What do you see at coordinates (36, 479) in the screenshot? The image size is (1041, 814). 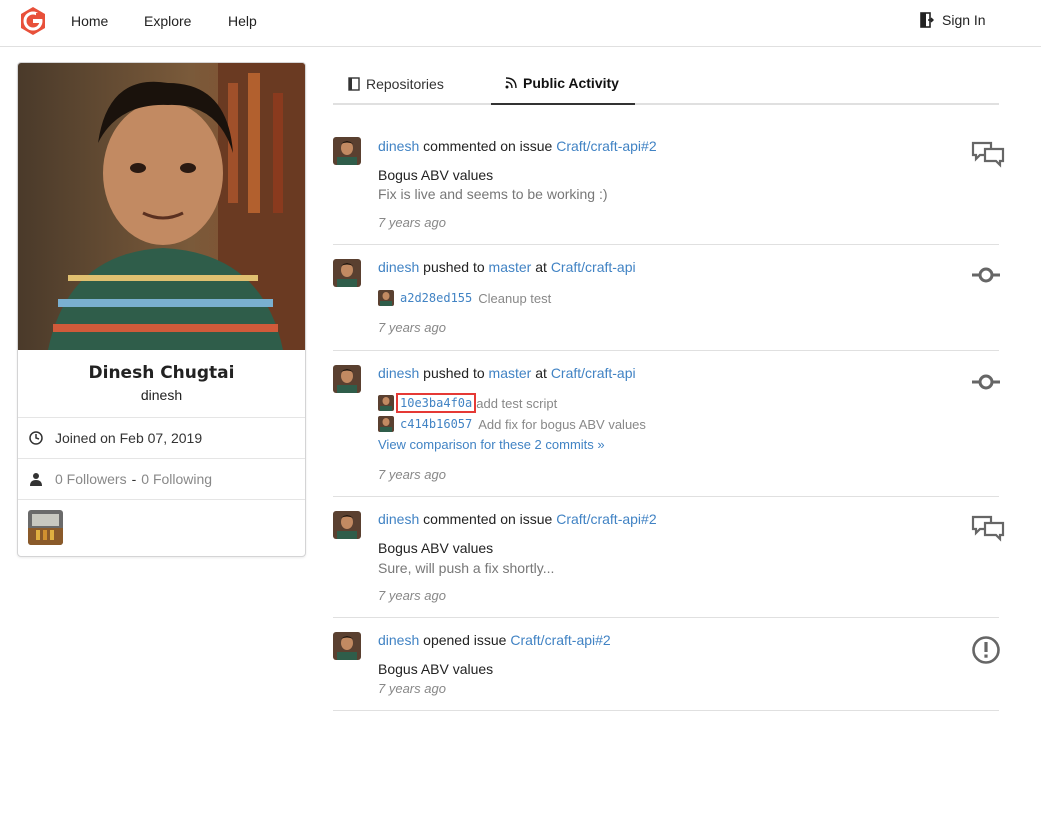 I see `person-icon` at bounding box center [36, 479].